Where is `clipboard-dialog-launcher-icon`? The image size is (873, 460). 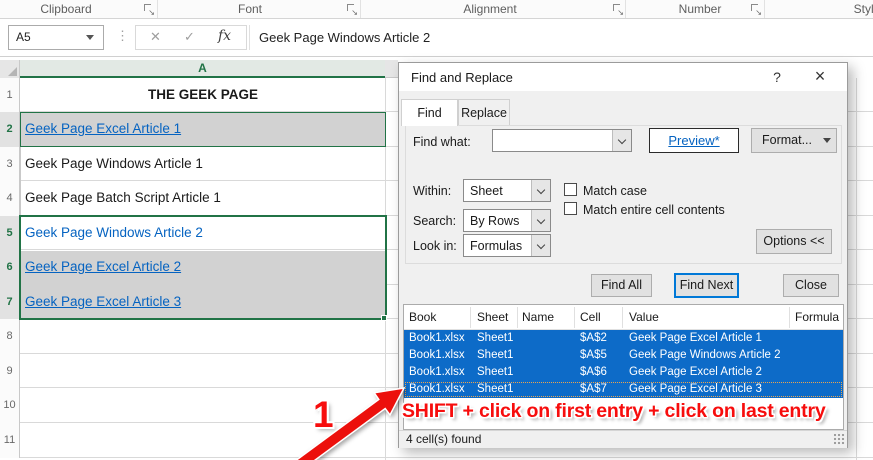 clipboard-dialog-launcher-icon is located at coordinates (149, 10).